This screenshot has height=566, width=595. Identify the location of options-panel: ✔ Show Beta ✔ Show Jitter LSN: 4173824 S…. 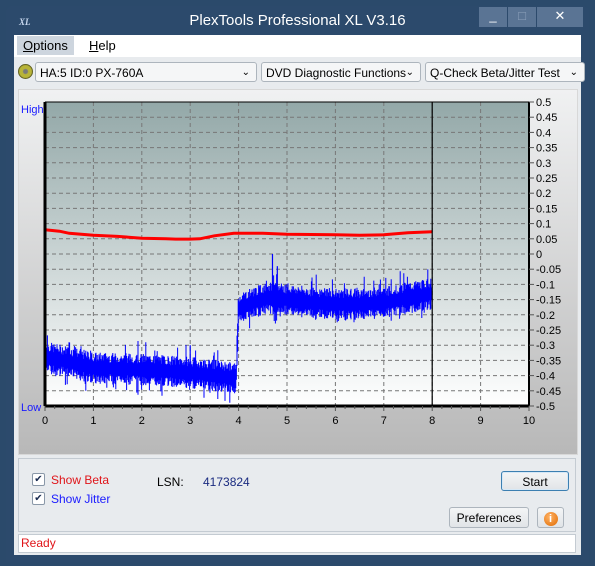
(297, 495).